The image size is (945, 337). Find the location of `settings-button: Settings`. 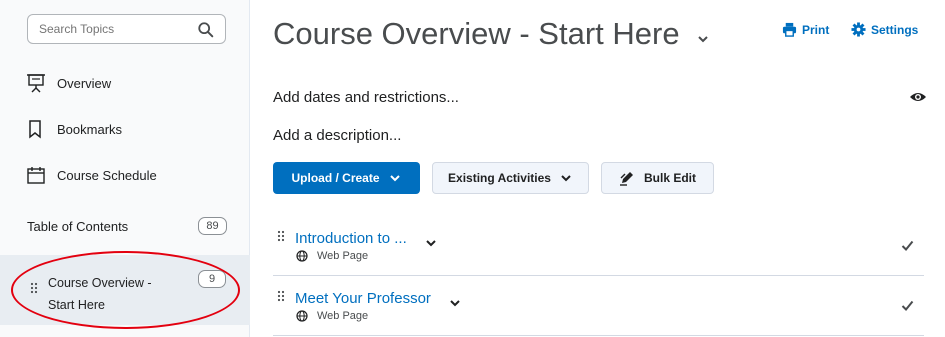

settings-button: Settings is located at coordinates (884, 29).